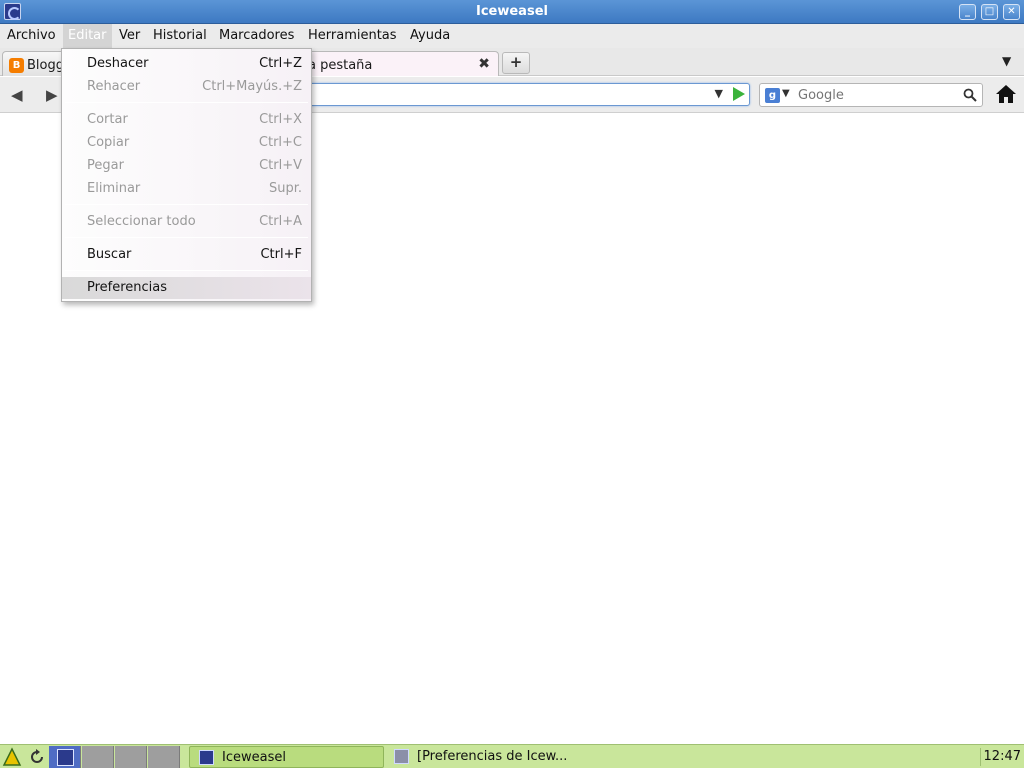  Describe the element at coordinates (256, 35) in the screenshot. I see `menu-marcadores: Marcadores` at that location.